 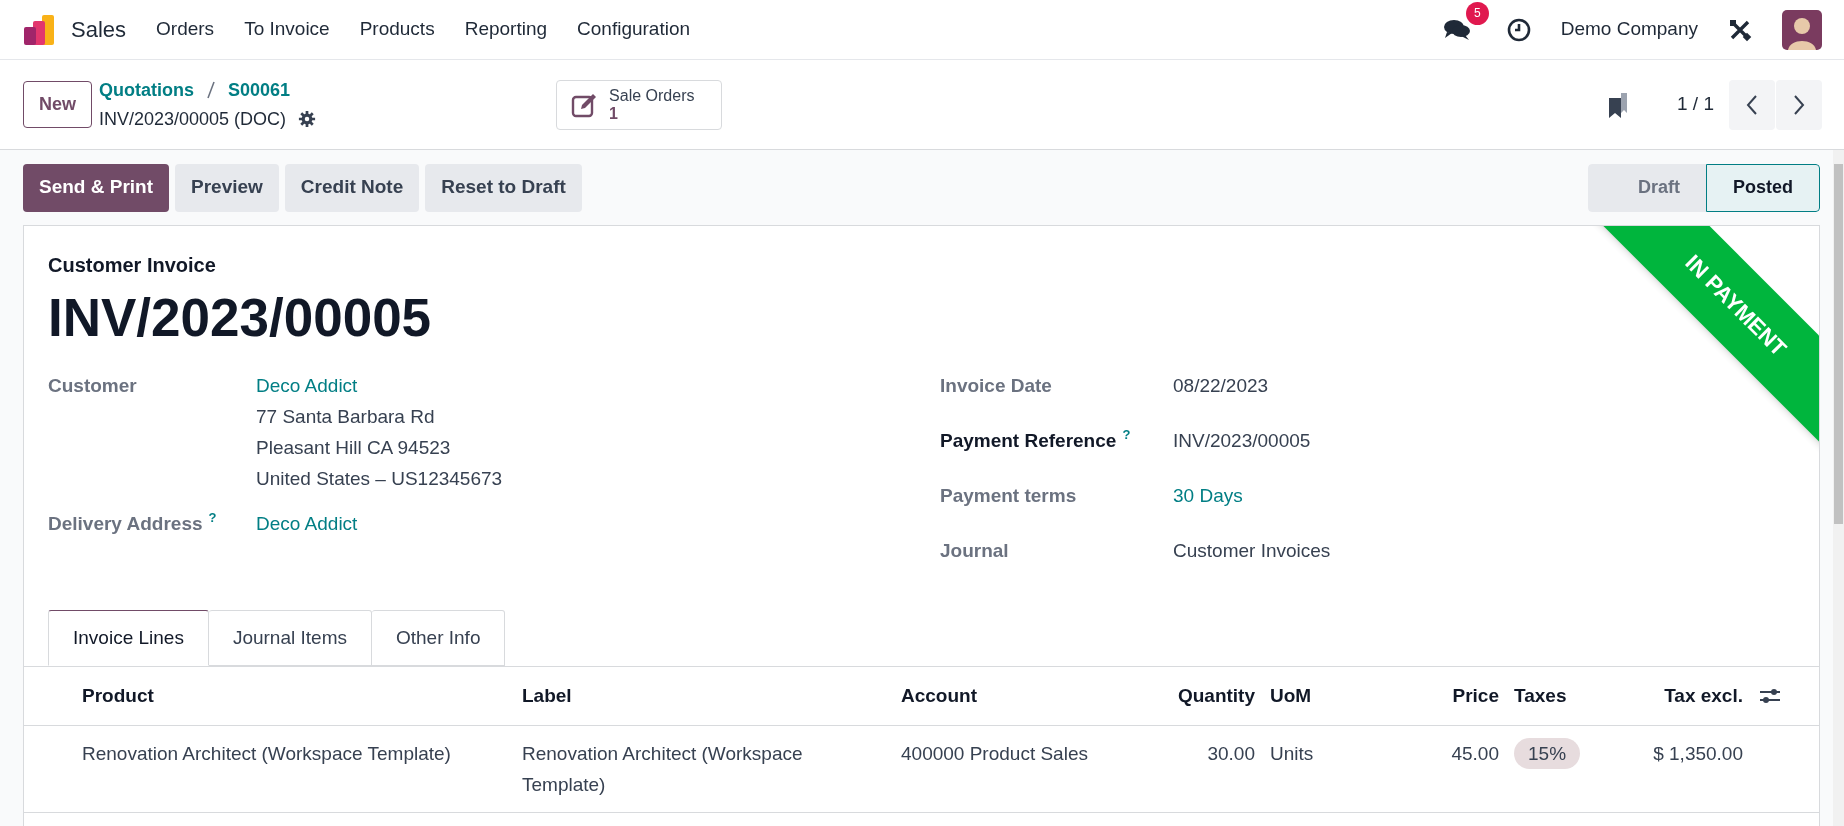 I want to click on column-header: Price, so click(x=1449, y=696).